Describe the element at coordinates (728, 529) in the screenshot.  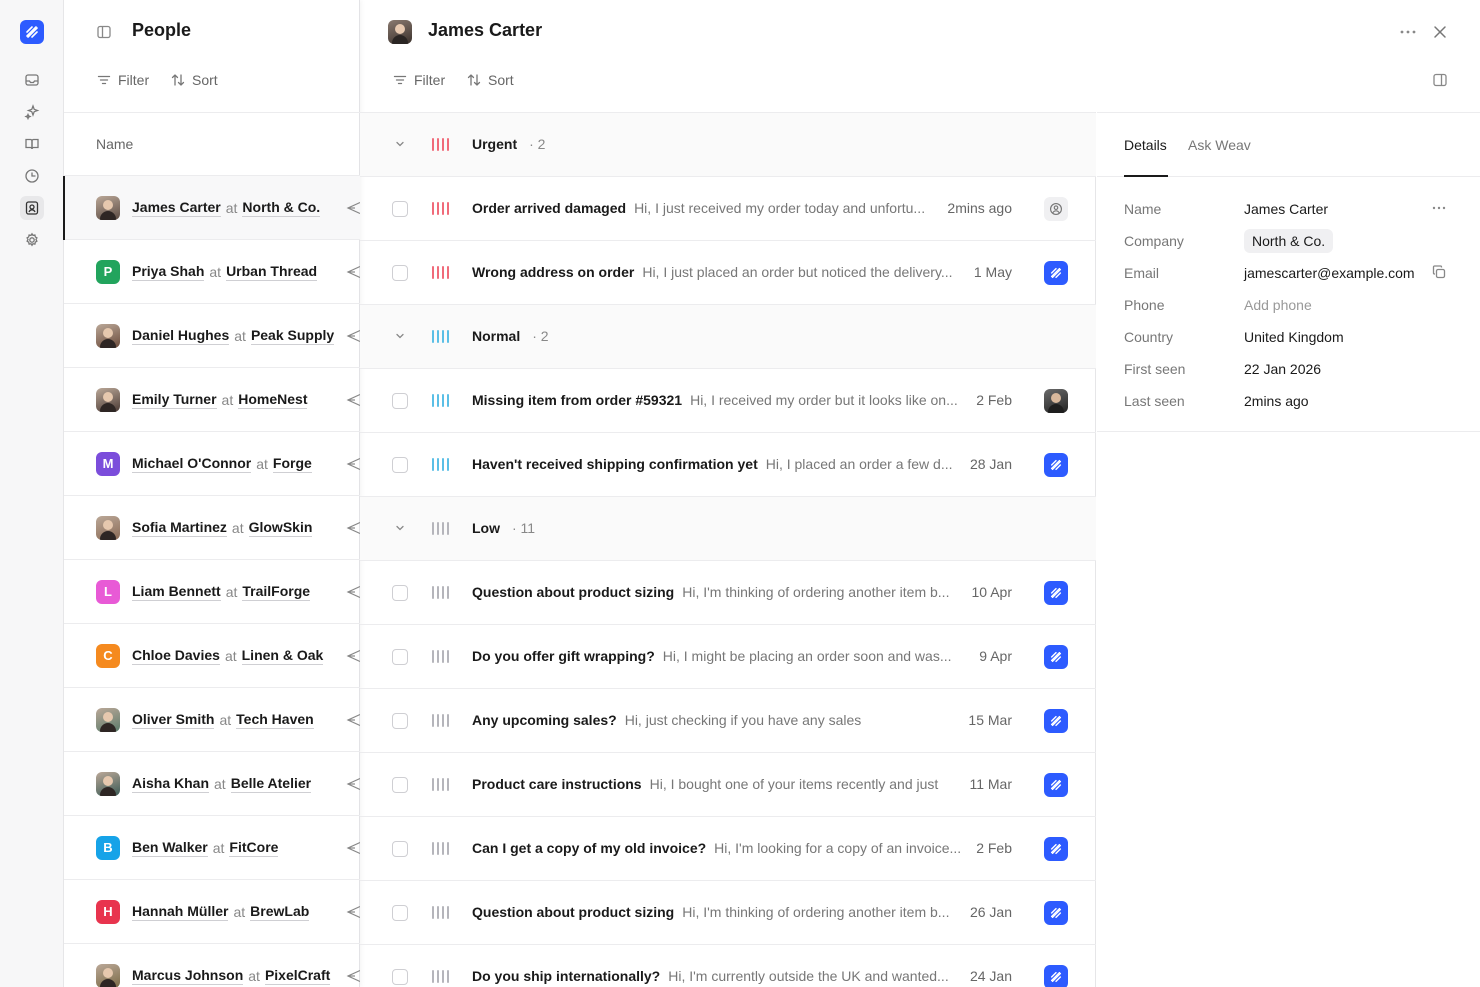
I see `priority-group-header: Low · 11` at that location.